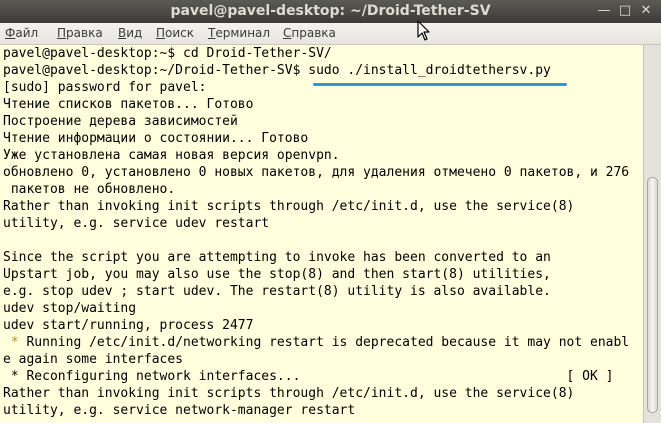  What do you see at coordinates (423, 30) in the screenshot?
I see `mouse-pointer-icon` at bounding box center [423, 30].